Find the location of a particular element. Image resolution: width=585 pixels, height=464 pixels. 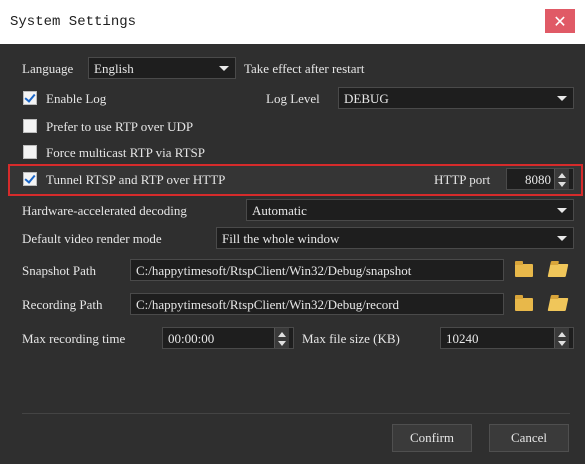

confirm-button-label: Confirm is located at coordinates (432, 437).